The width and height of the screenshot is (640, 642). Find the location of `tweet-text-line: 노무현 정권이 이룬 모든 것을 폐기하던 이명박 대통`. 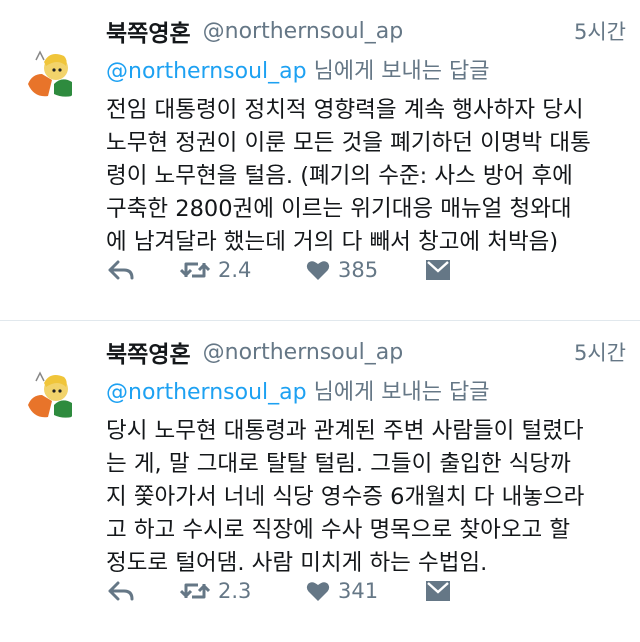

tweet-text-line: 노무현 정권이 이룬 모든 것을 폐기하던 이명박 대통 is located at coordinates (348, 143).